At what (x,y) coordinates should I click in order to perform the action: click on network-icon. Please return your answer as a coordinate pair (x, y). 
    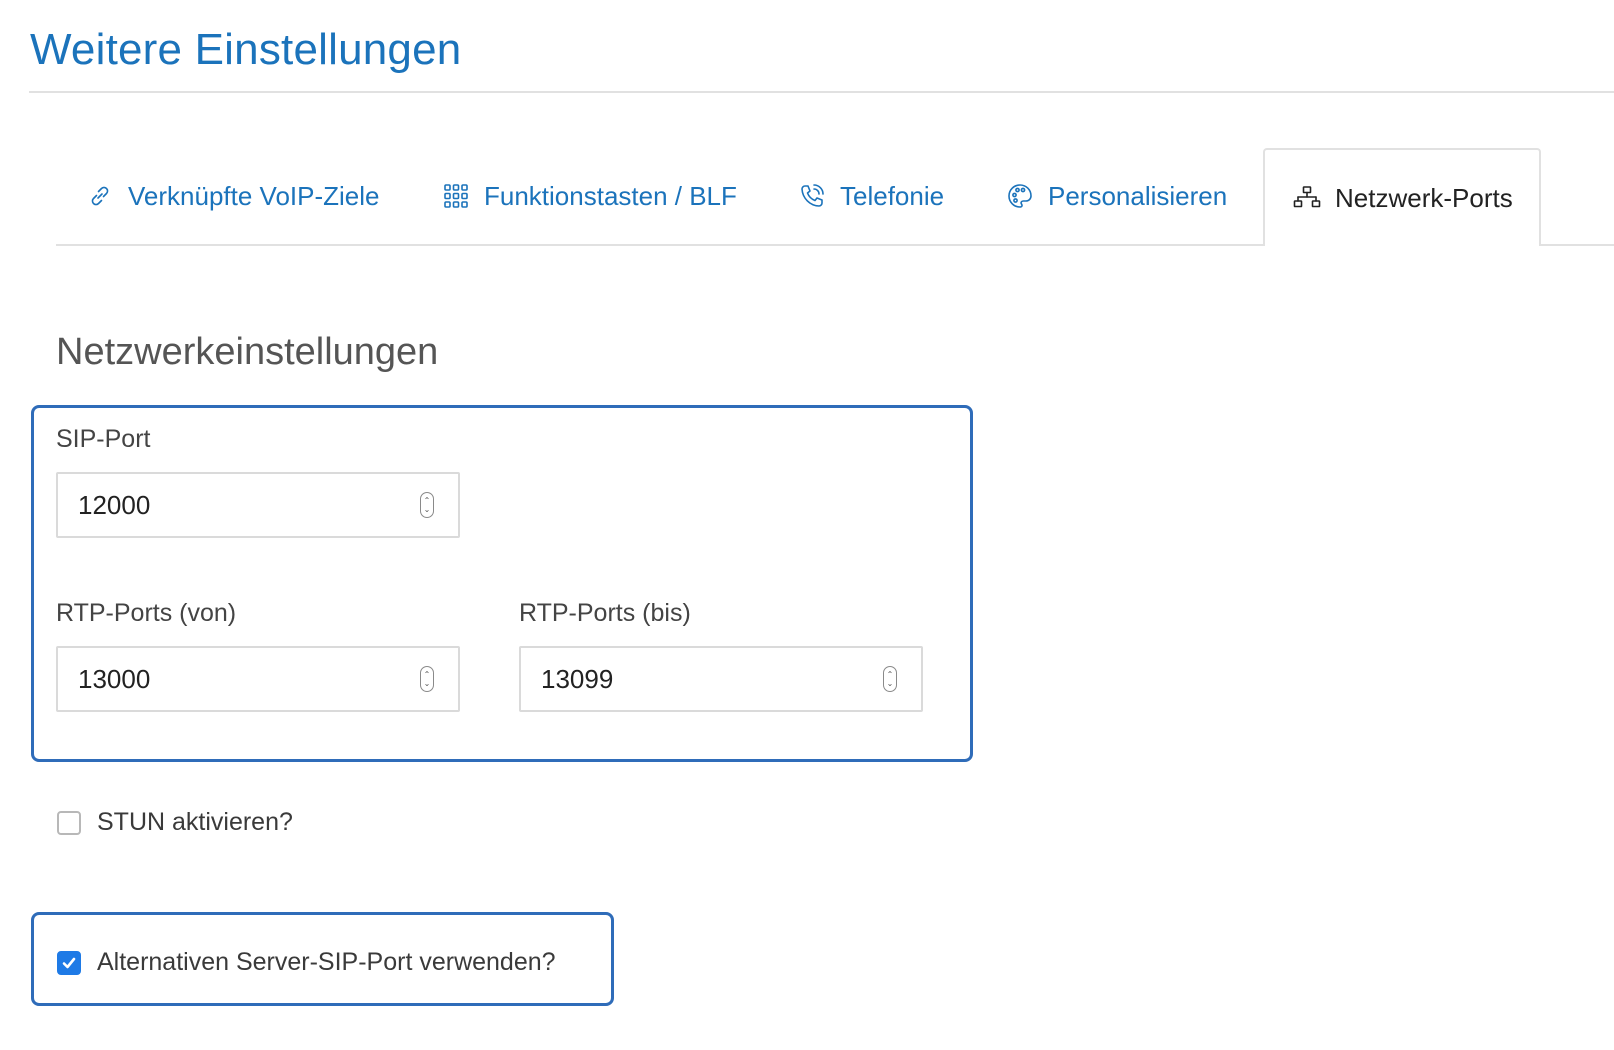
    Looking at the image, I should click on (1307, 198).